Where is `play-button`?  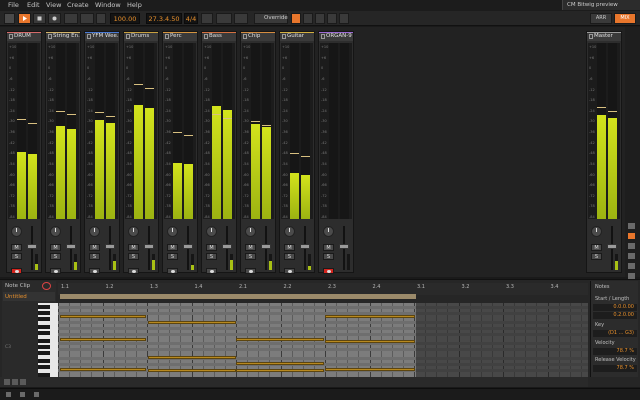
play-button is located at coordinates (24, 18).